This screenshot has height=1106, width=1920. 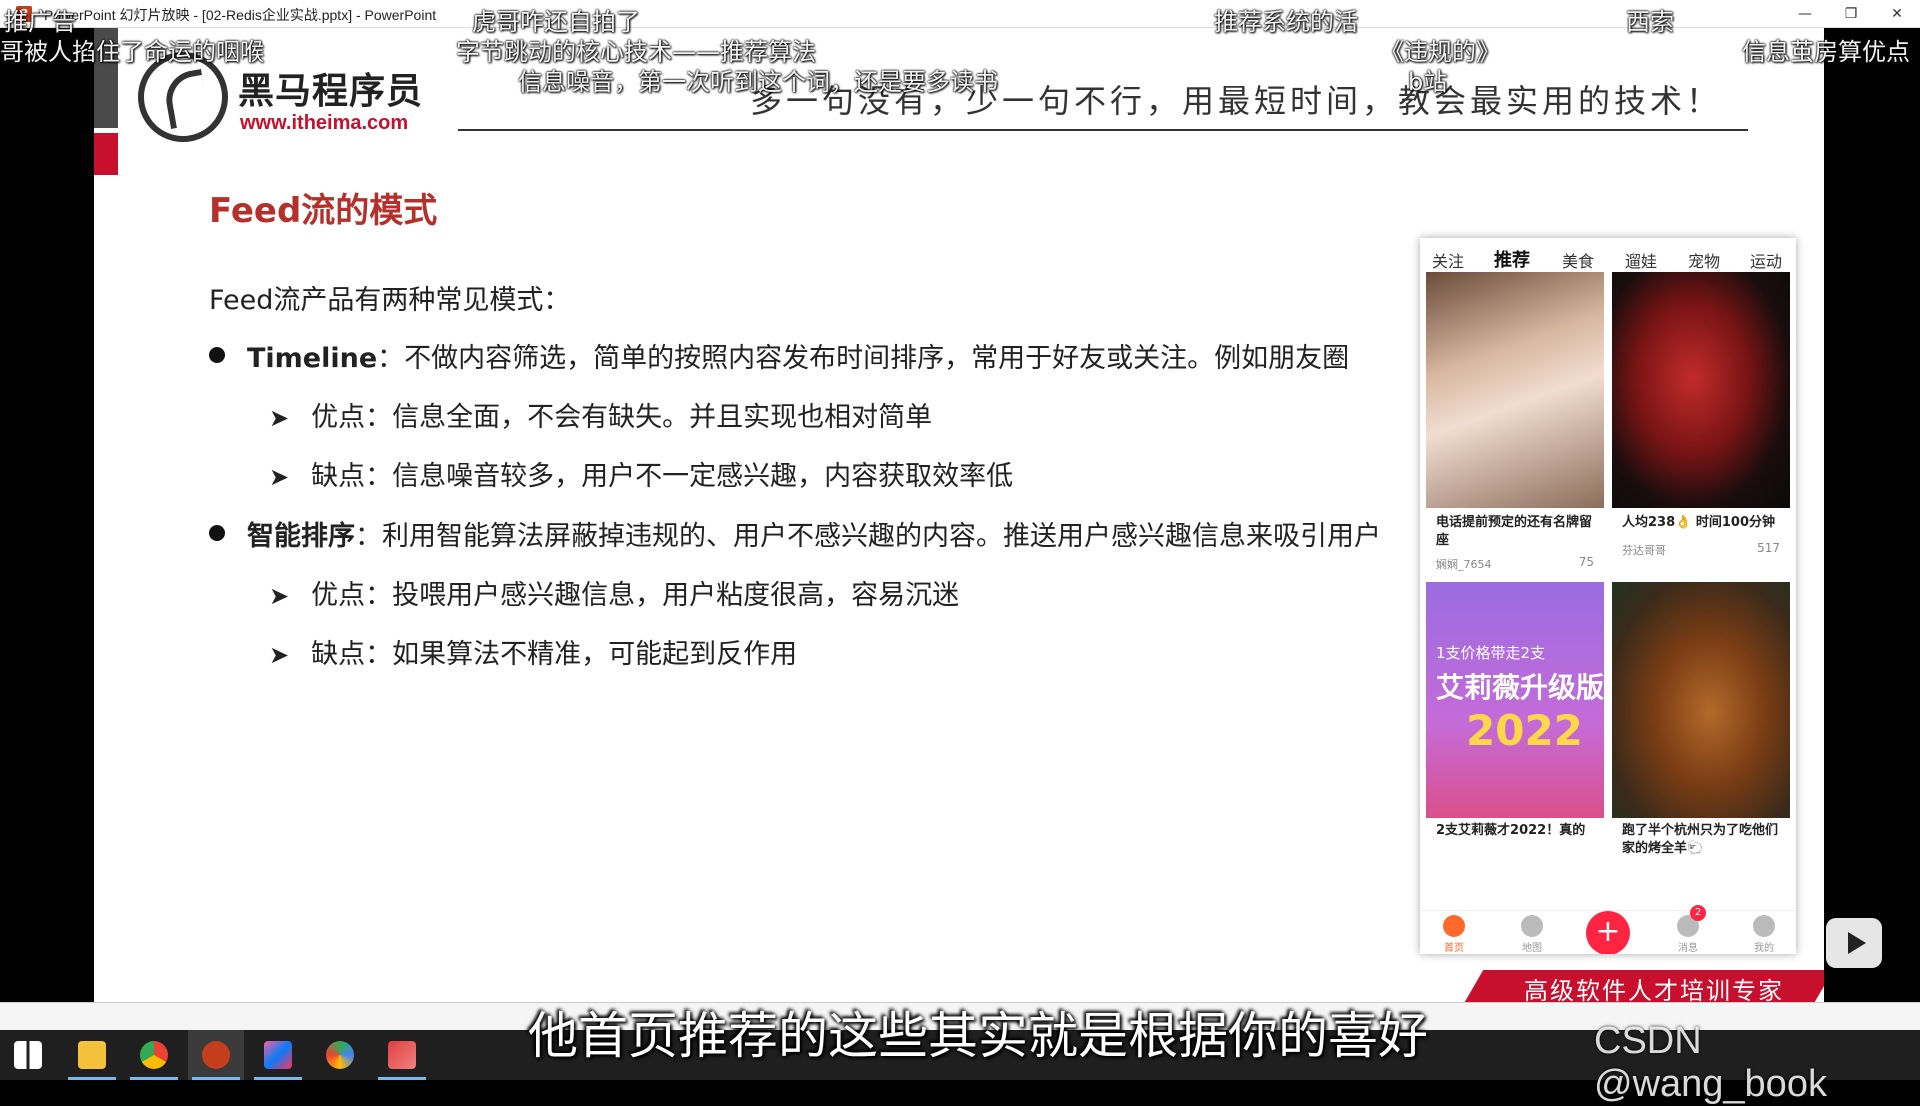 I want to click on sub-point: ➤ 缺点：如果算法不精准，可能起到反作用, so click(x=533, y=651).